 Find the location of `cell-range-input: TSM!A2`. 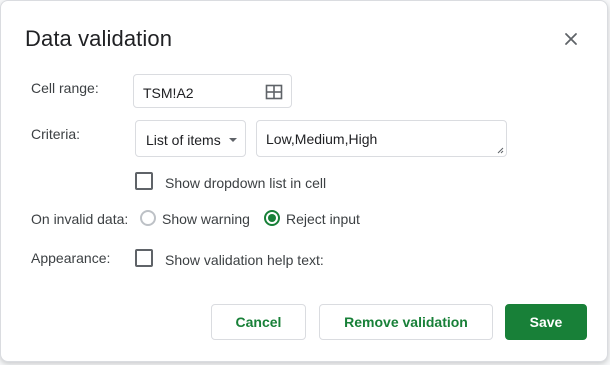

cell-range-input: TSM!A2 is located at coordinates (212, 91).